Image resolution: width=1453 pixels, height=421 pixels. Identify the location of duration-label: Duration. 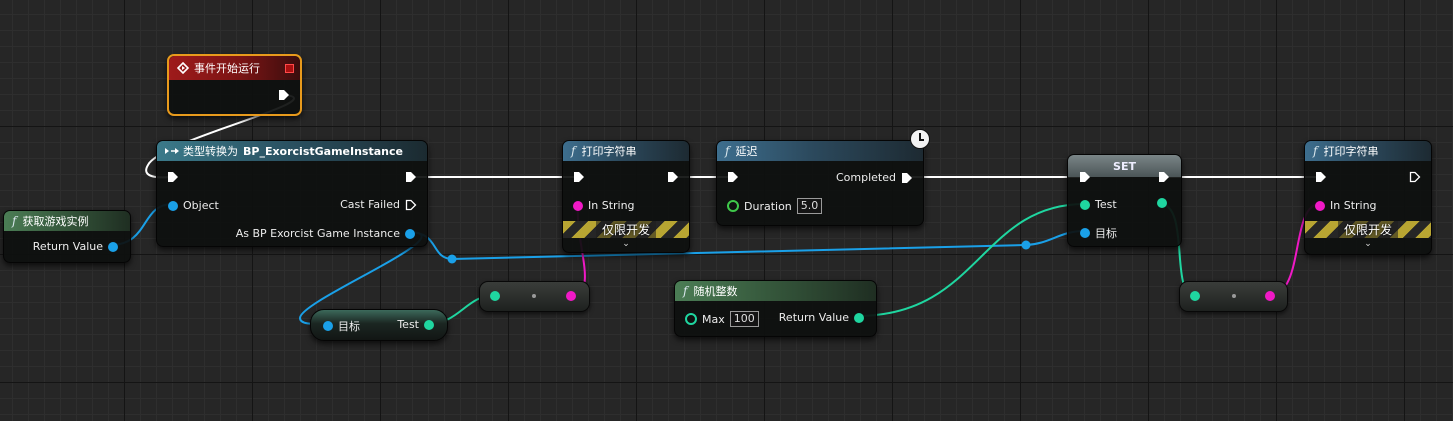
(768, 206).